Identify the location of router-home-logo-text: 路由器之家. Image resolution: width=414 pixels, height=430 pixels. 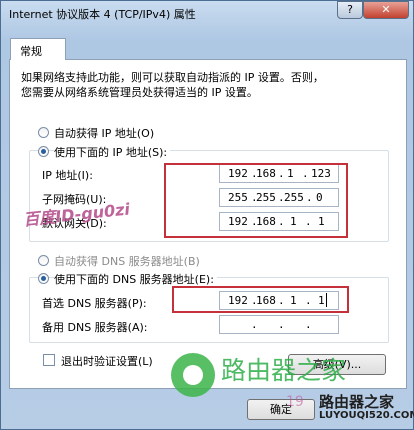
(284, 370).